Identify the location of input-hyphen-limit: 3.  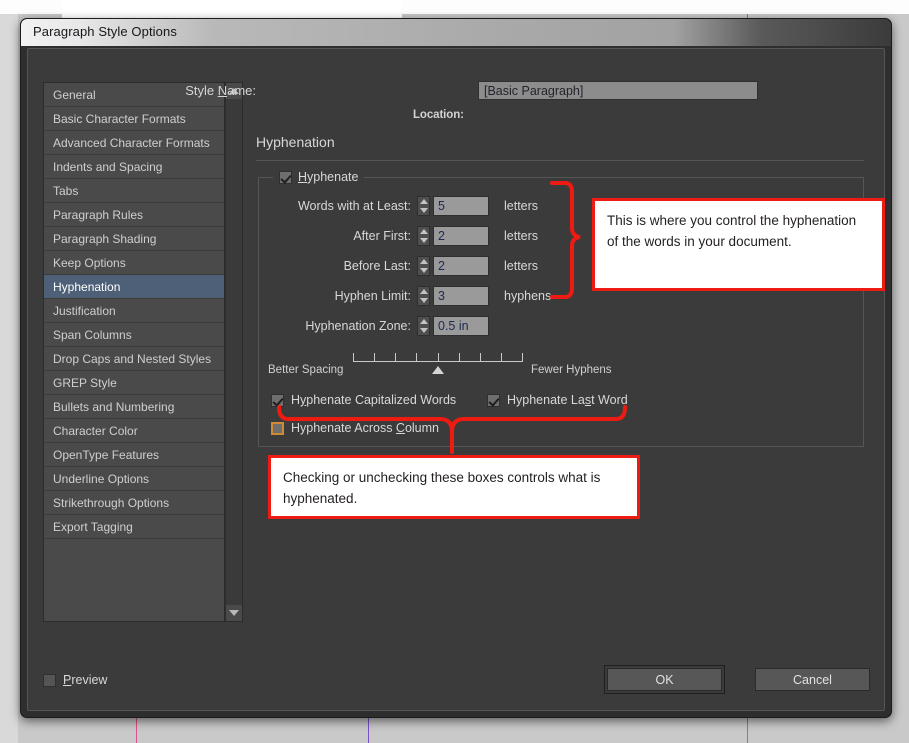
(461, 296).